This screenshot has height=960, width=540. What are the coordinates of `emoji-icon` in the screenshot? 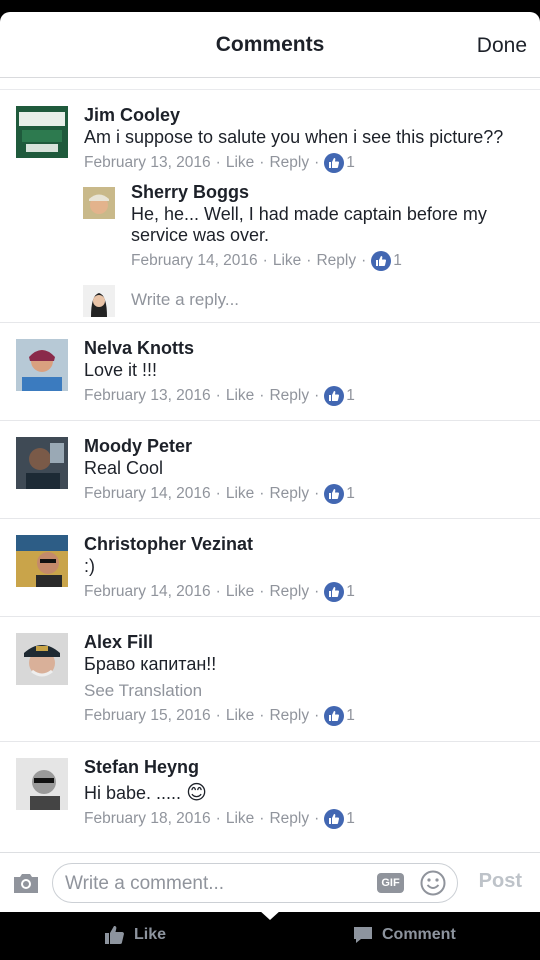 It's located at (433, 883).